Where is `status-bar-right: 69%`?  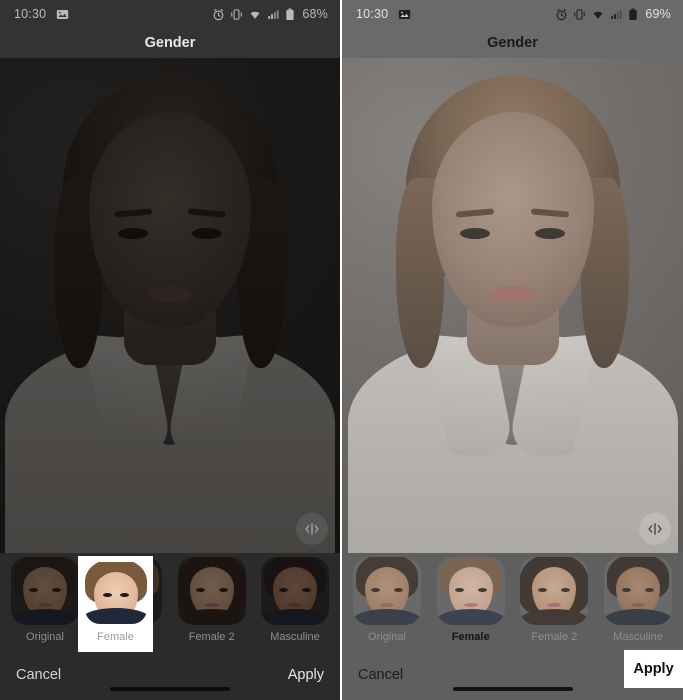
status-bar-right: 69% is located at coordinates (613, 14).